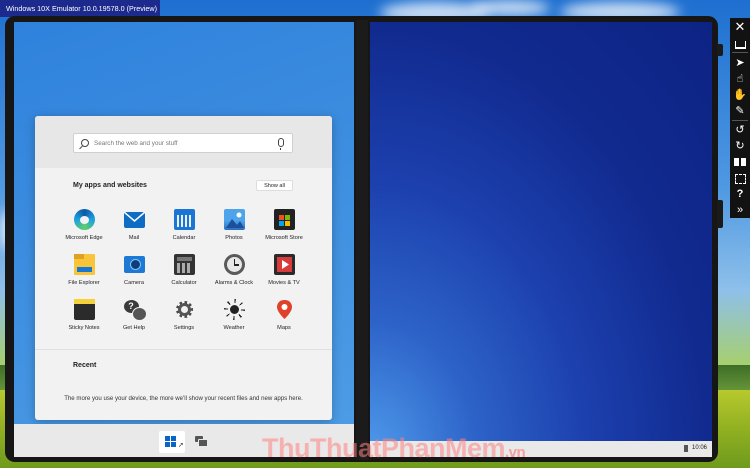 The image size is (750, 468). I want to click on sticky-notes-icon, so click(84, 309).